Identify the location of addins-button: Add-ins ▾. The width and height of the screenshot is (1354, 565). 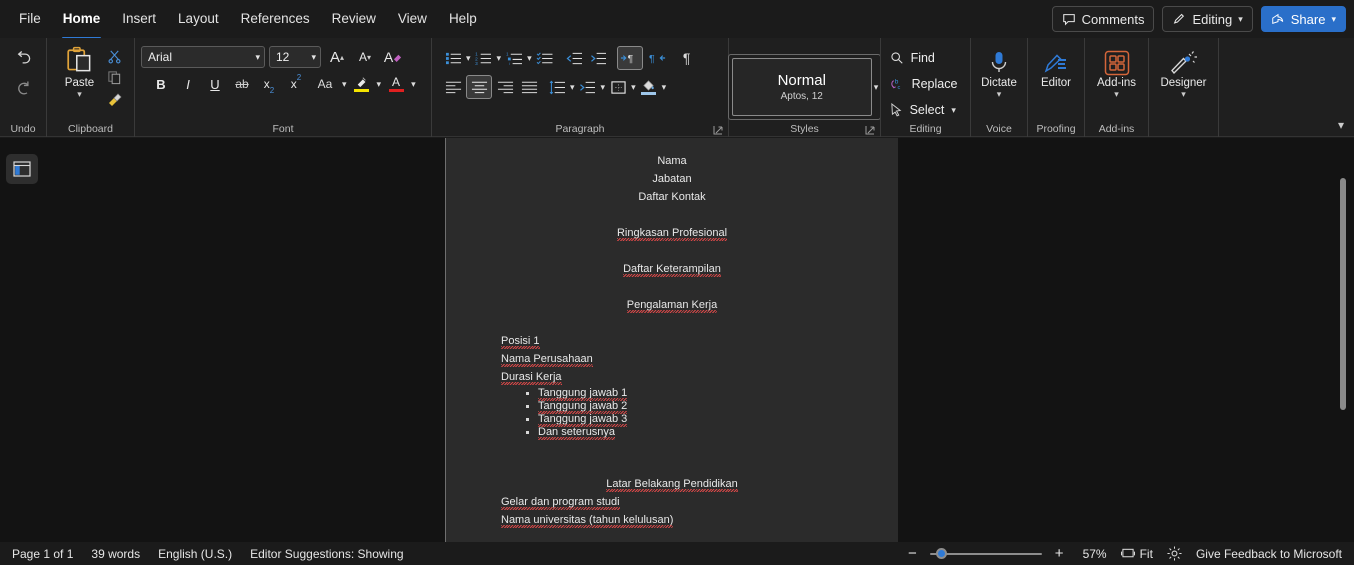
(1116, 74).